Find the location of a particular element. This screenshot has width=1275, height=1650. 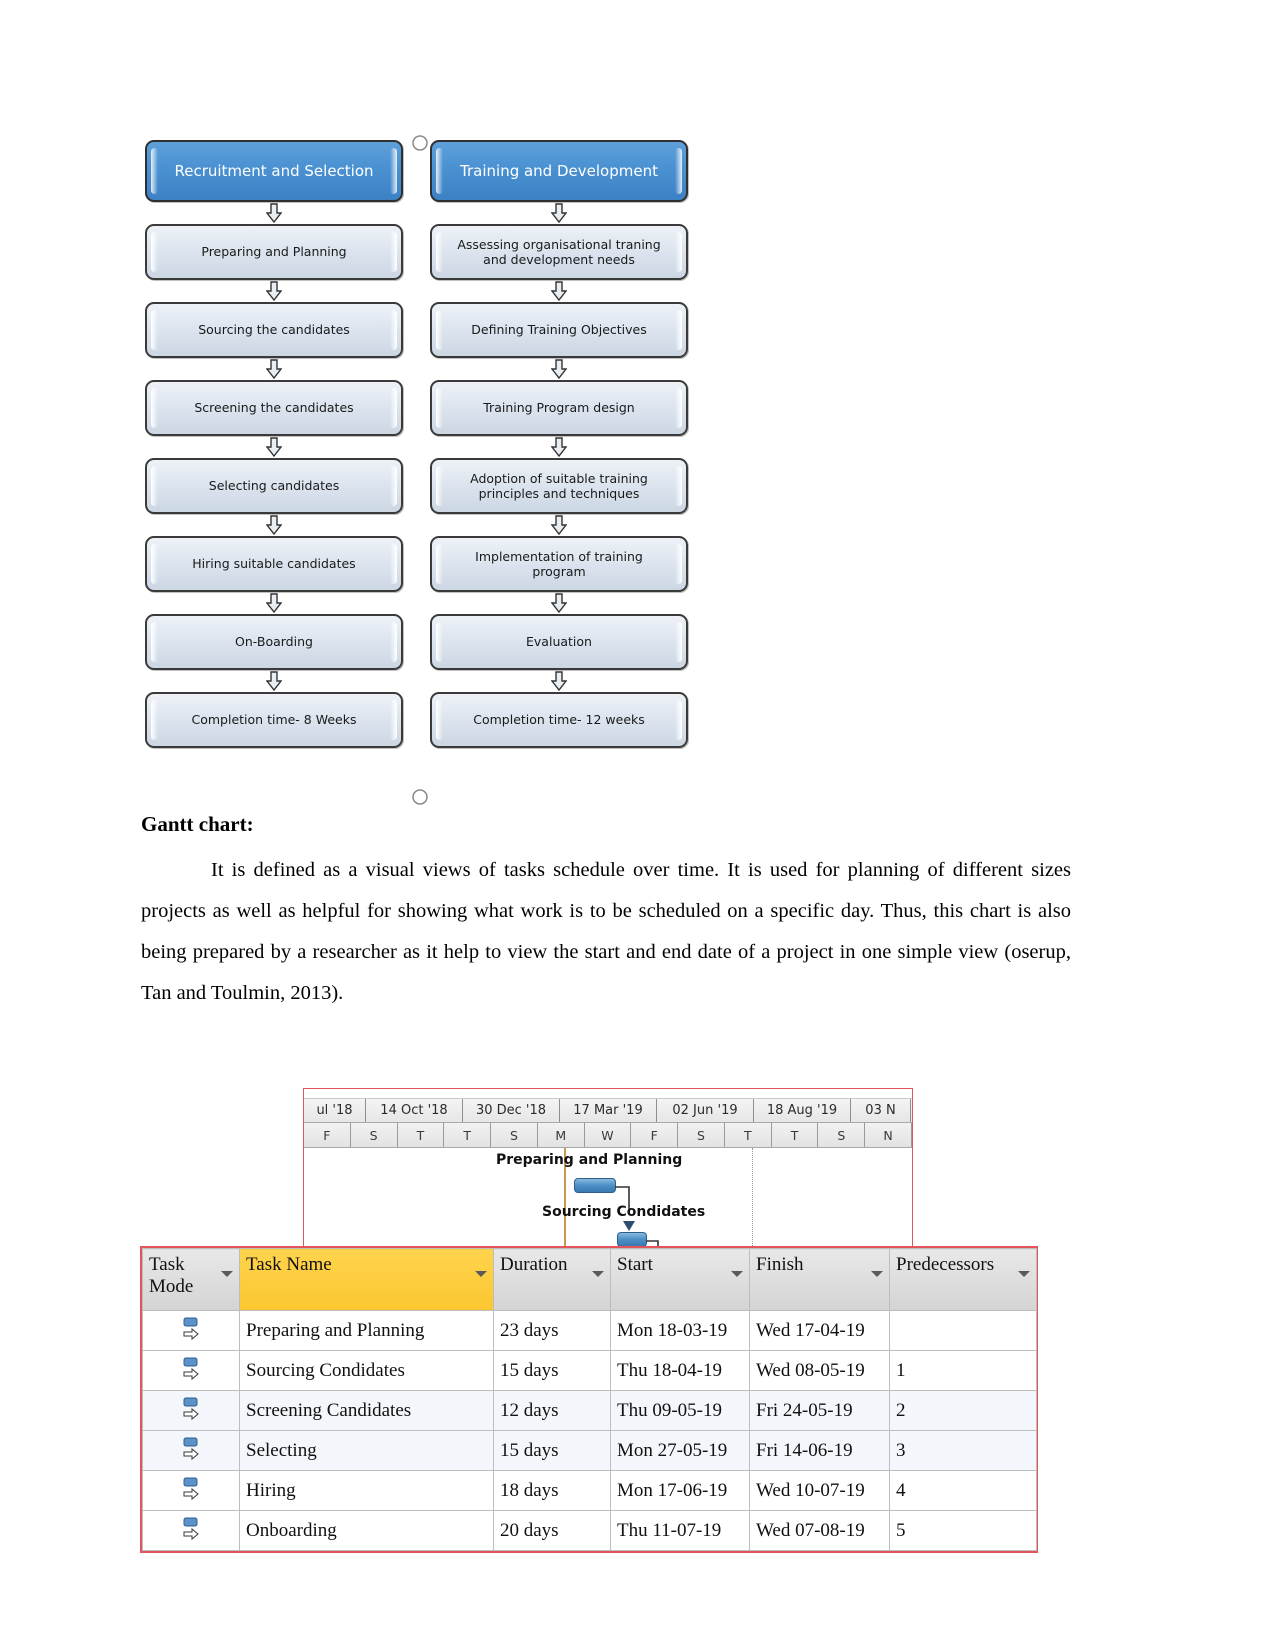

duration-cell: 12 days is located at coordinates (552, 1410).